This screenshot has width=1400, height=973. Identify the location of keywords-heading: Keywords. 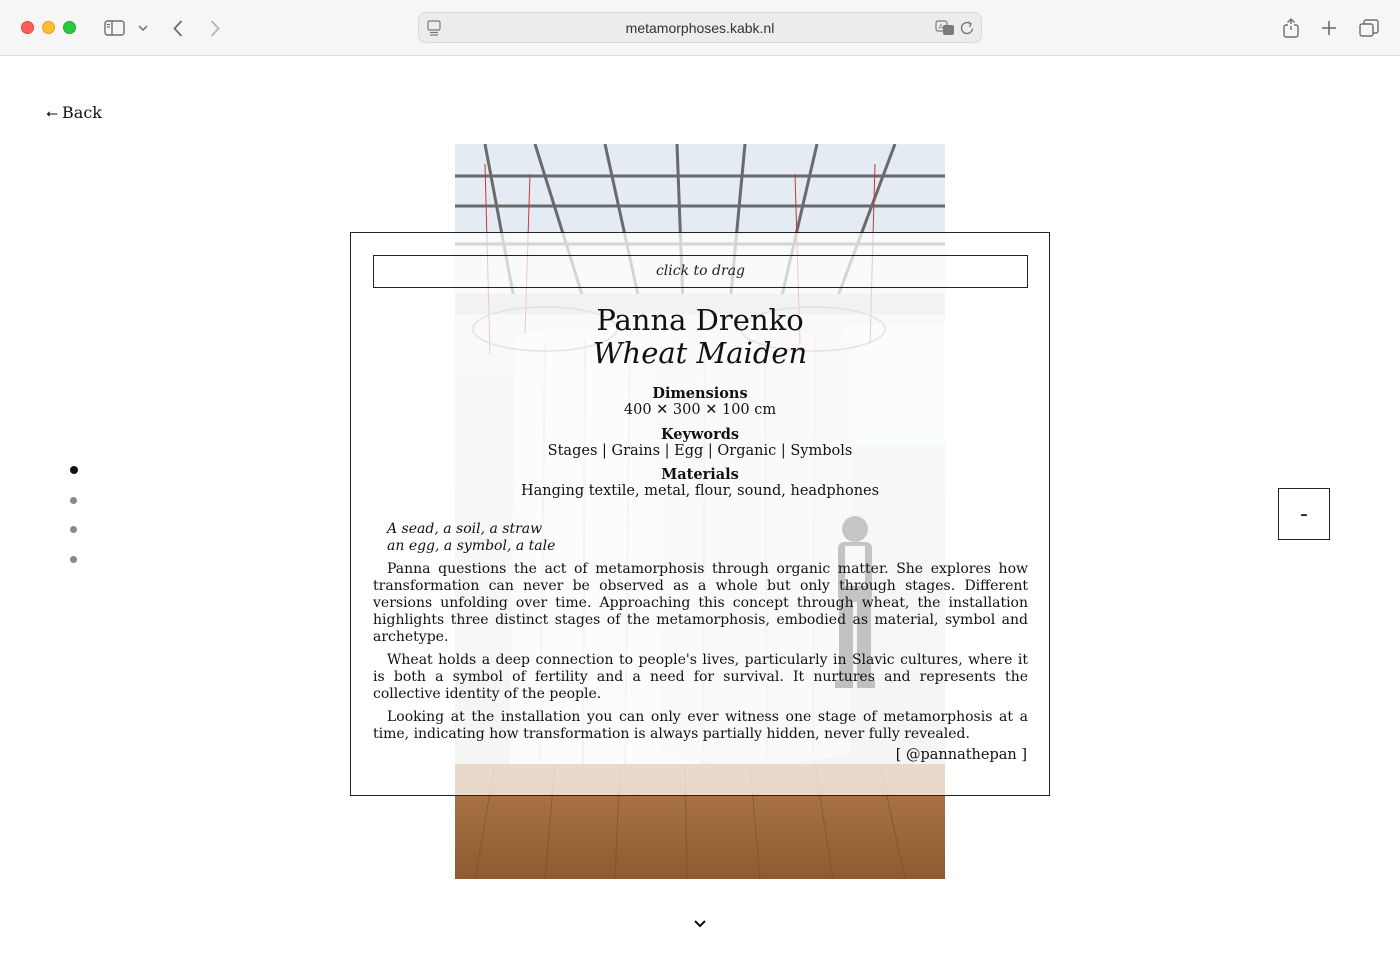
(700, 434).